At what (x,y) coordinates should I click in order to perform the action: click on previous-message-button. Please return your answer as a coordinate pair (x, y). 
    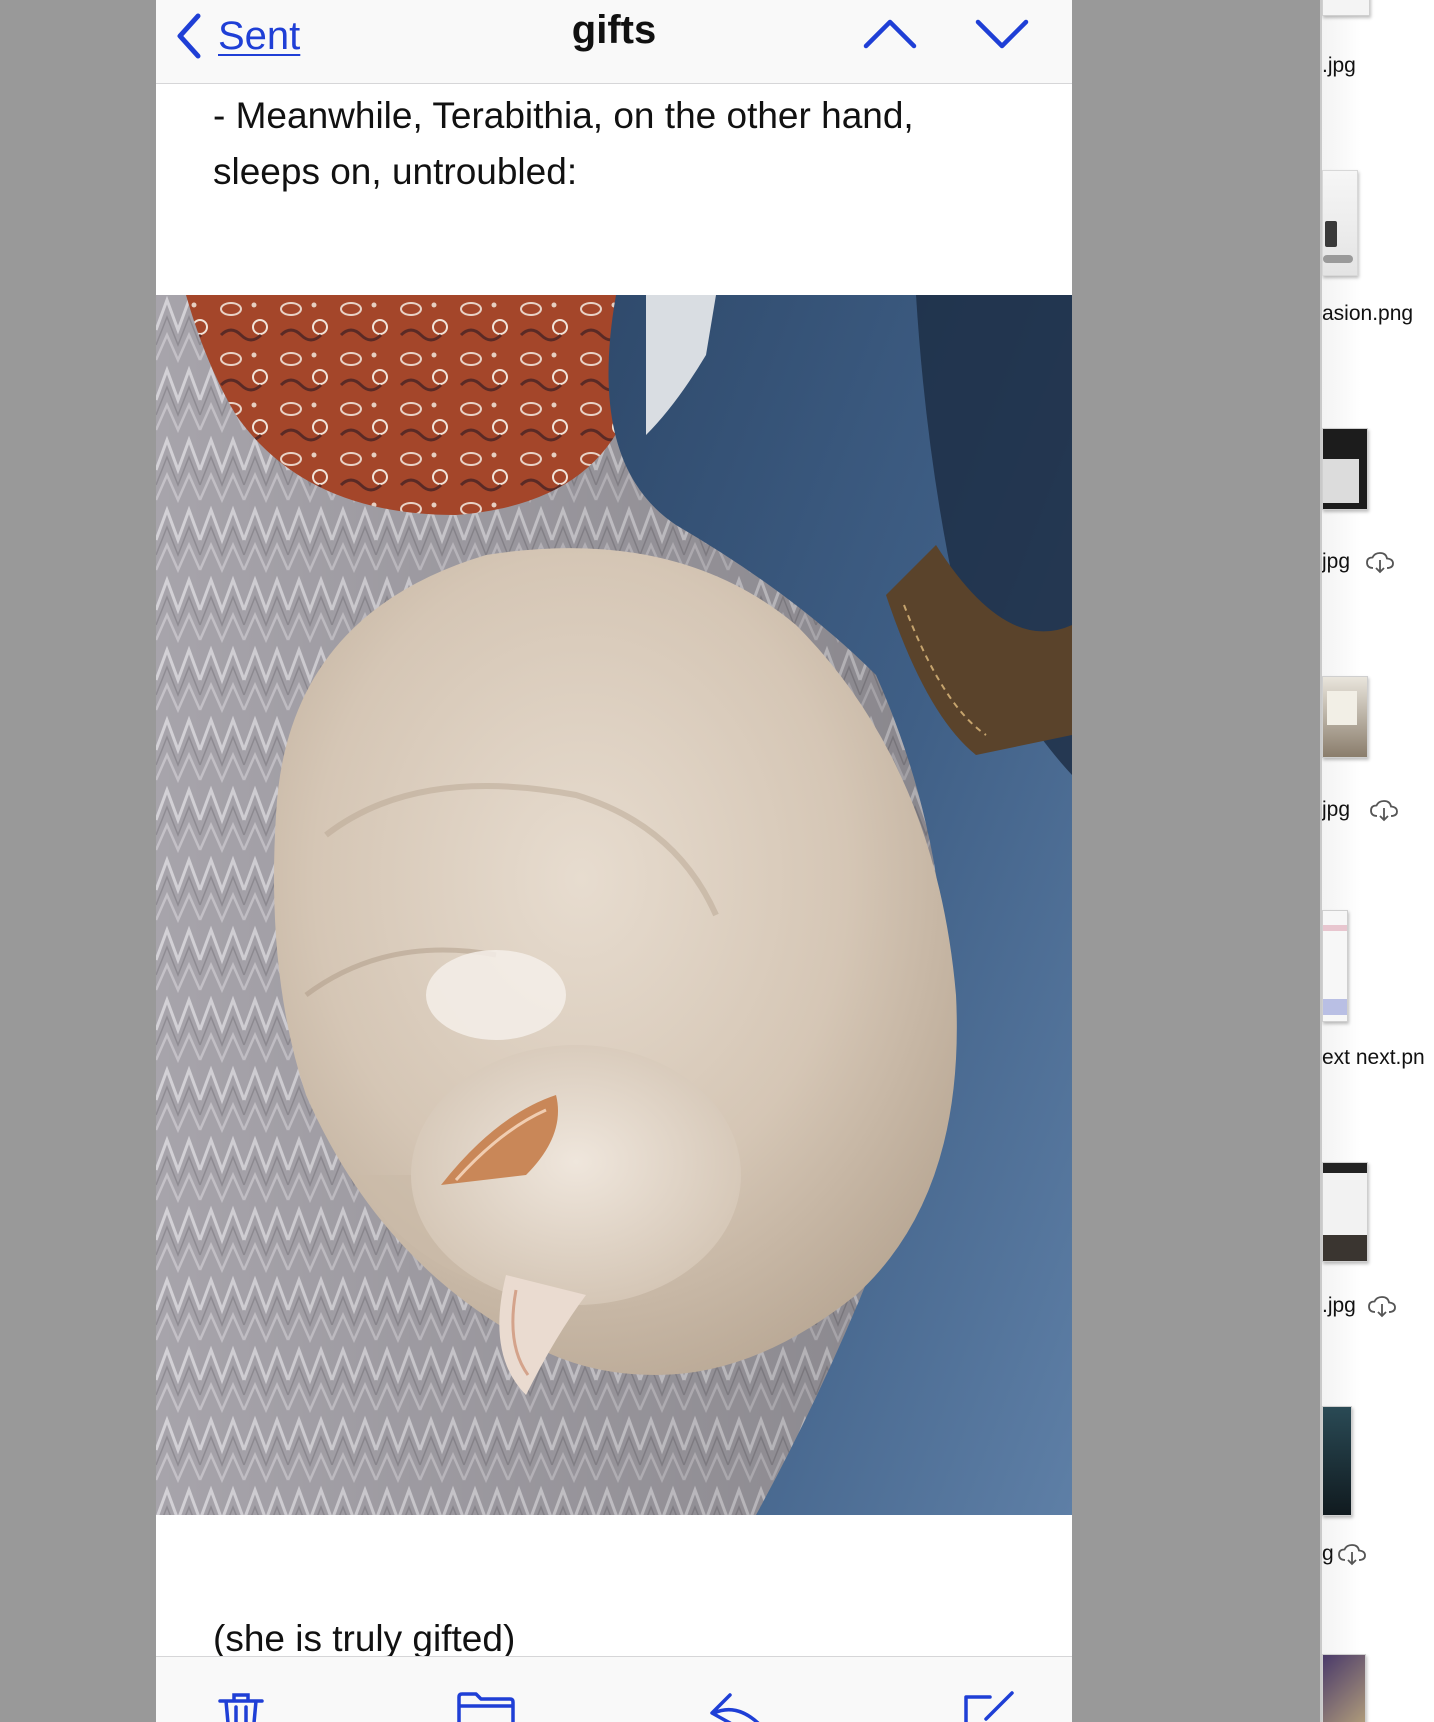
    Looking at the image, I should click on (890, 36).